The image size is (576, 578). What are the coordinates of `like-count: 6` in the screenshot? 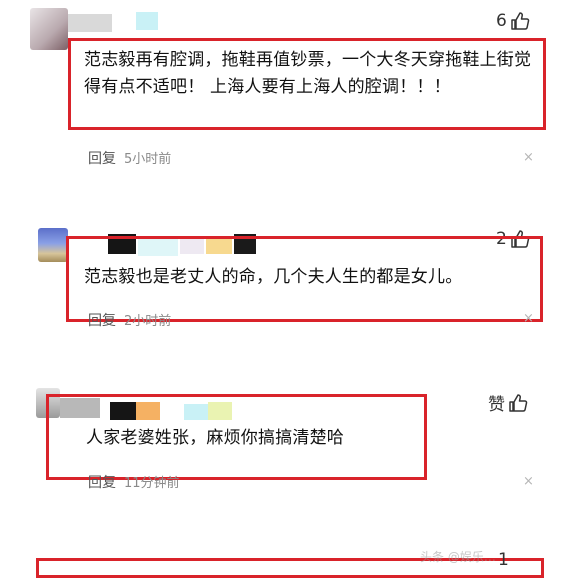 It's located at (501, 21).